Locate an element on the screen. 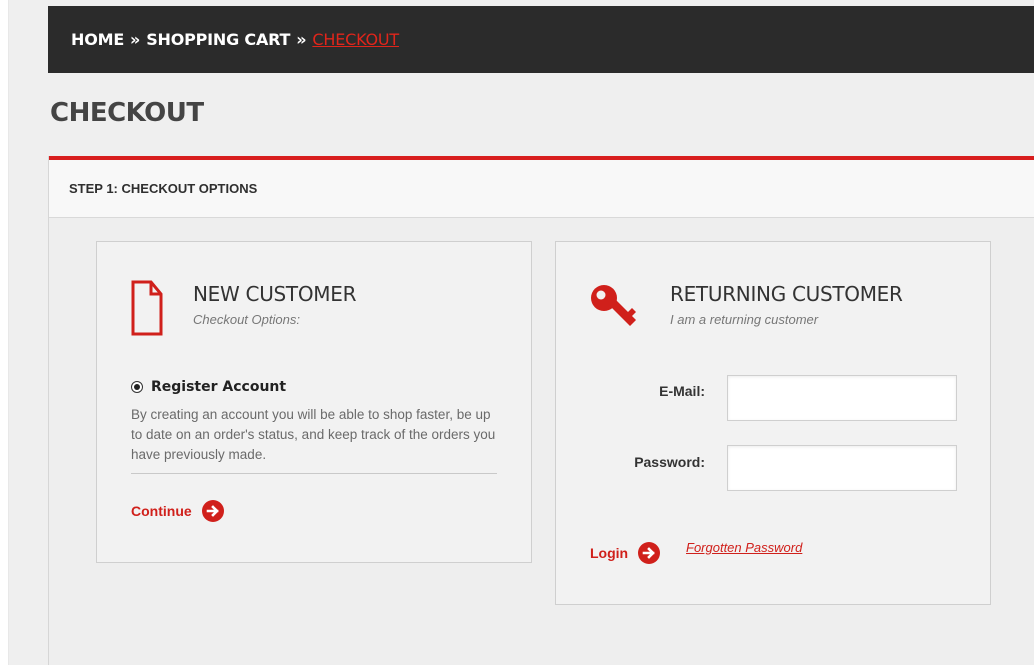  left-gutter is located at coordinates (4, 332).